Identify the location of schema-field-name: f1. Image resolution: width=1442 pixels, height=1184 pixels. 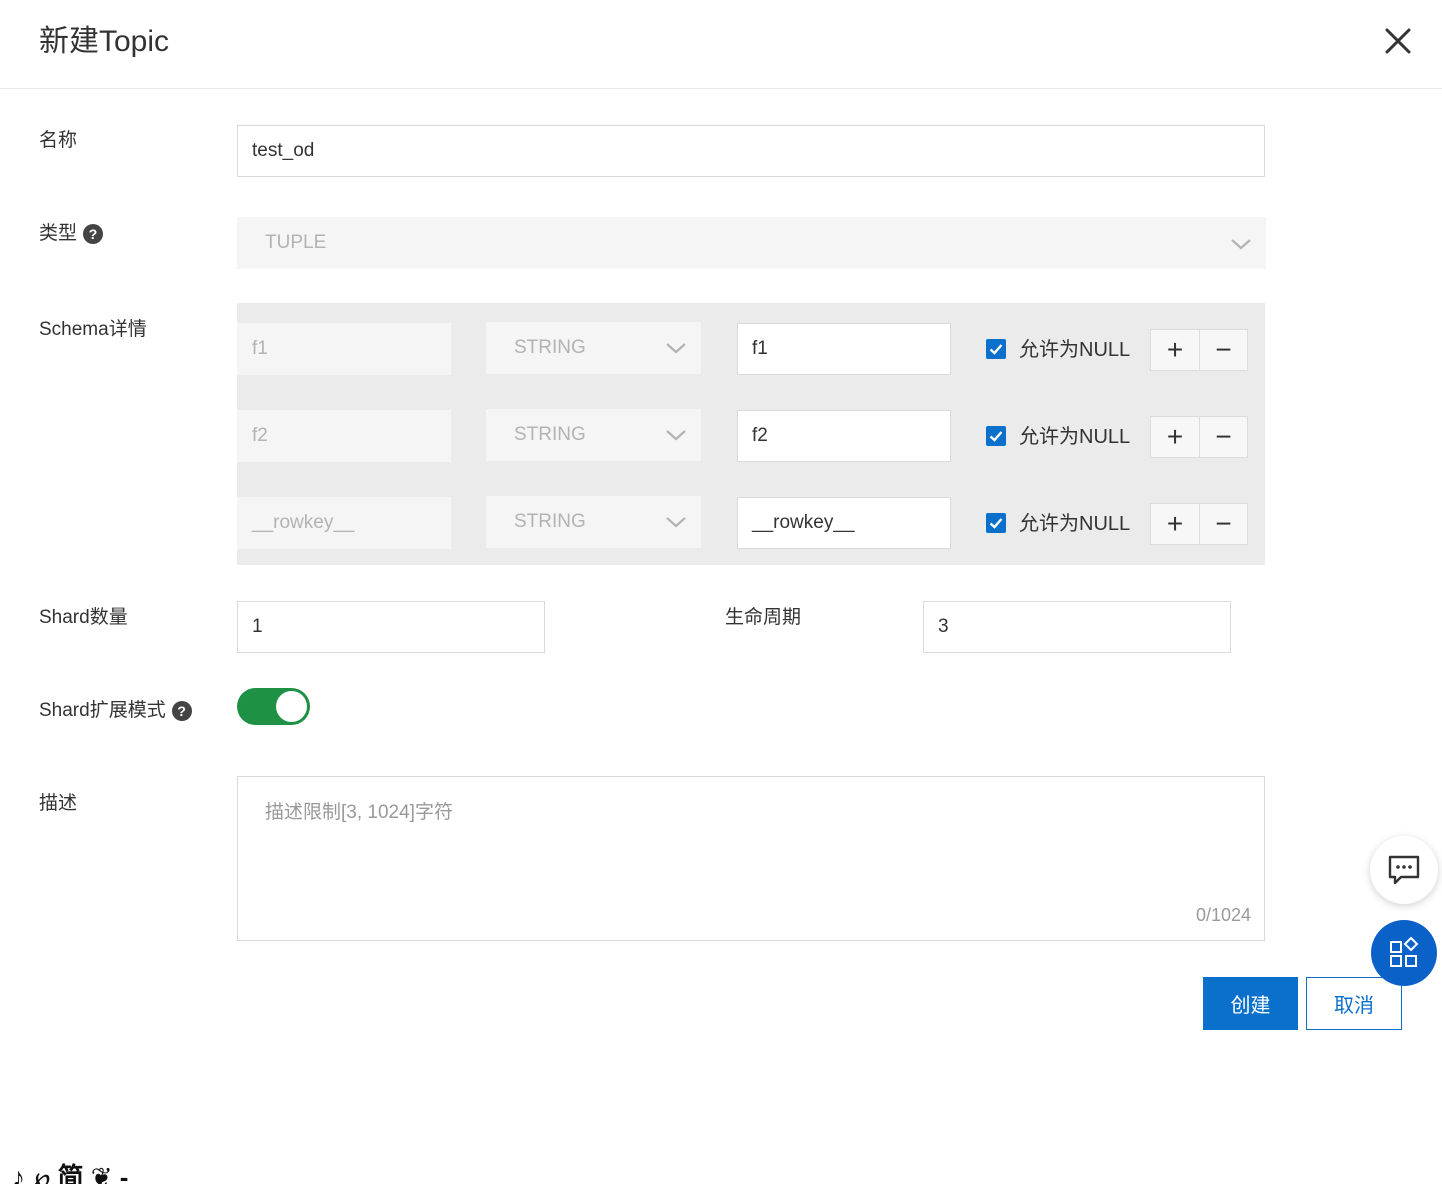
(344, 349).